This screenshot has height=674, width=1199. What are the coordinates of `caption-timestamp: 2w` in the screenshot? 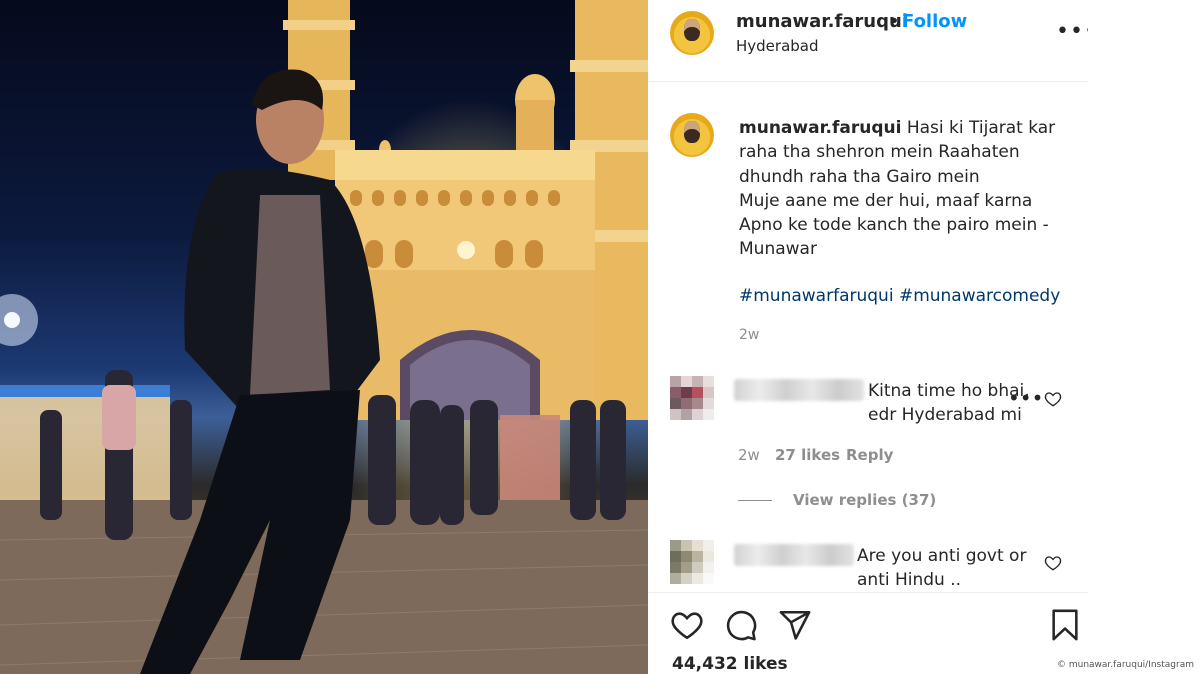 It's located at (749, 335).